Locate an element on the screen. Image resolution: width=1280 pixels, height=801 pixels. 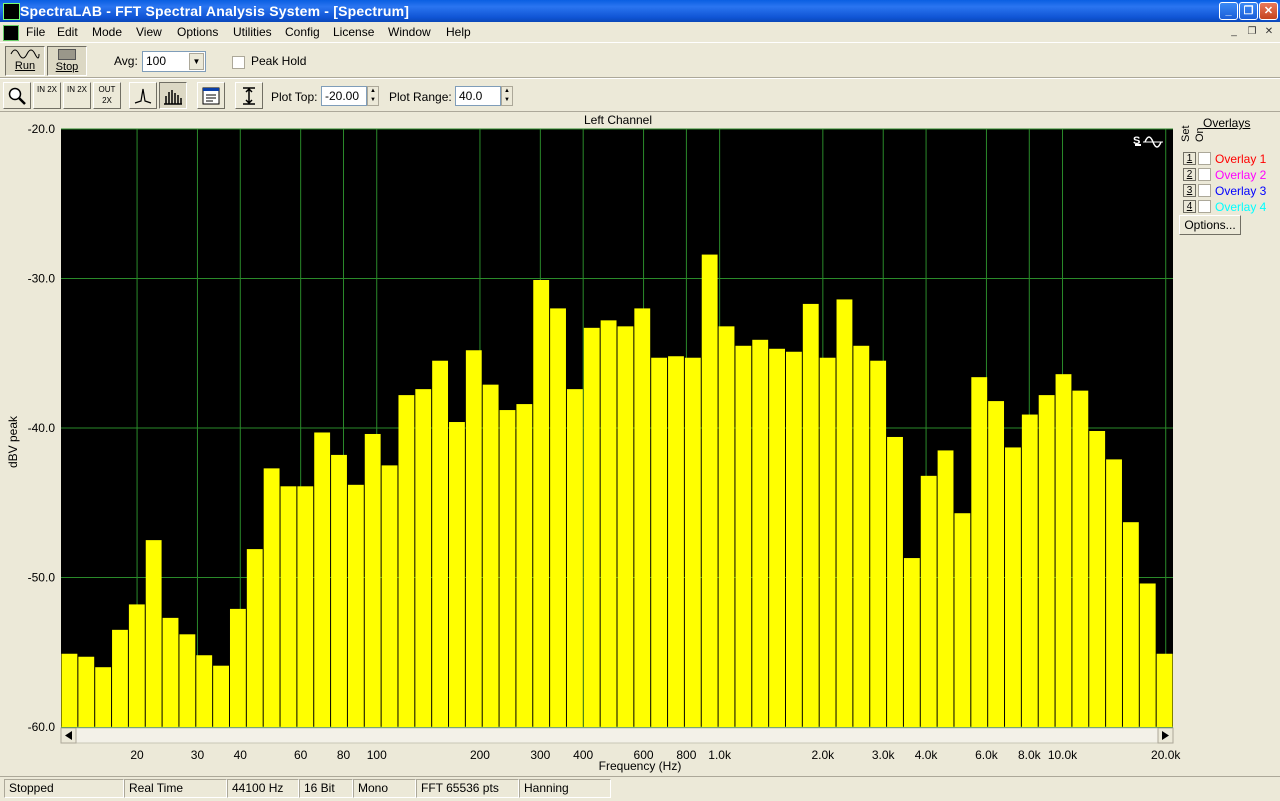
y-tick-label: -50.0 is located at coordinates (42, 578).